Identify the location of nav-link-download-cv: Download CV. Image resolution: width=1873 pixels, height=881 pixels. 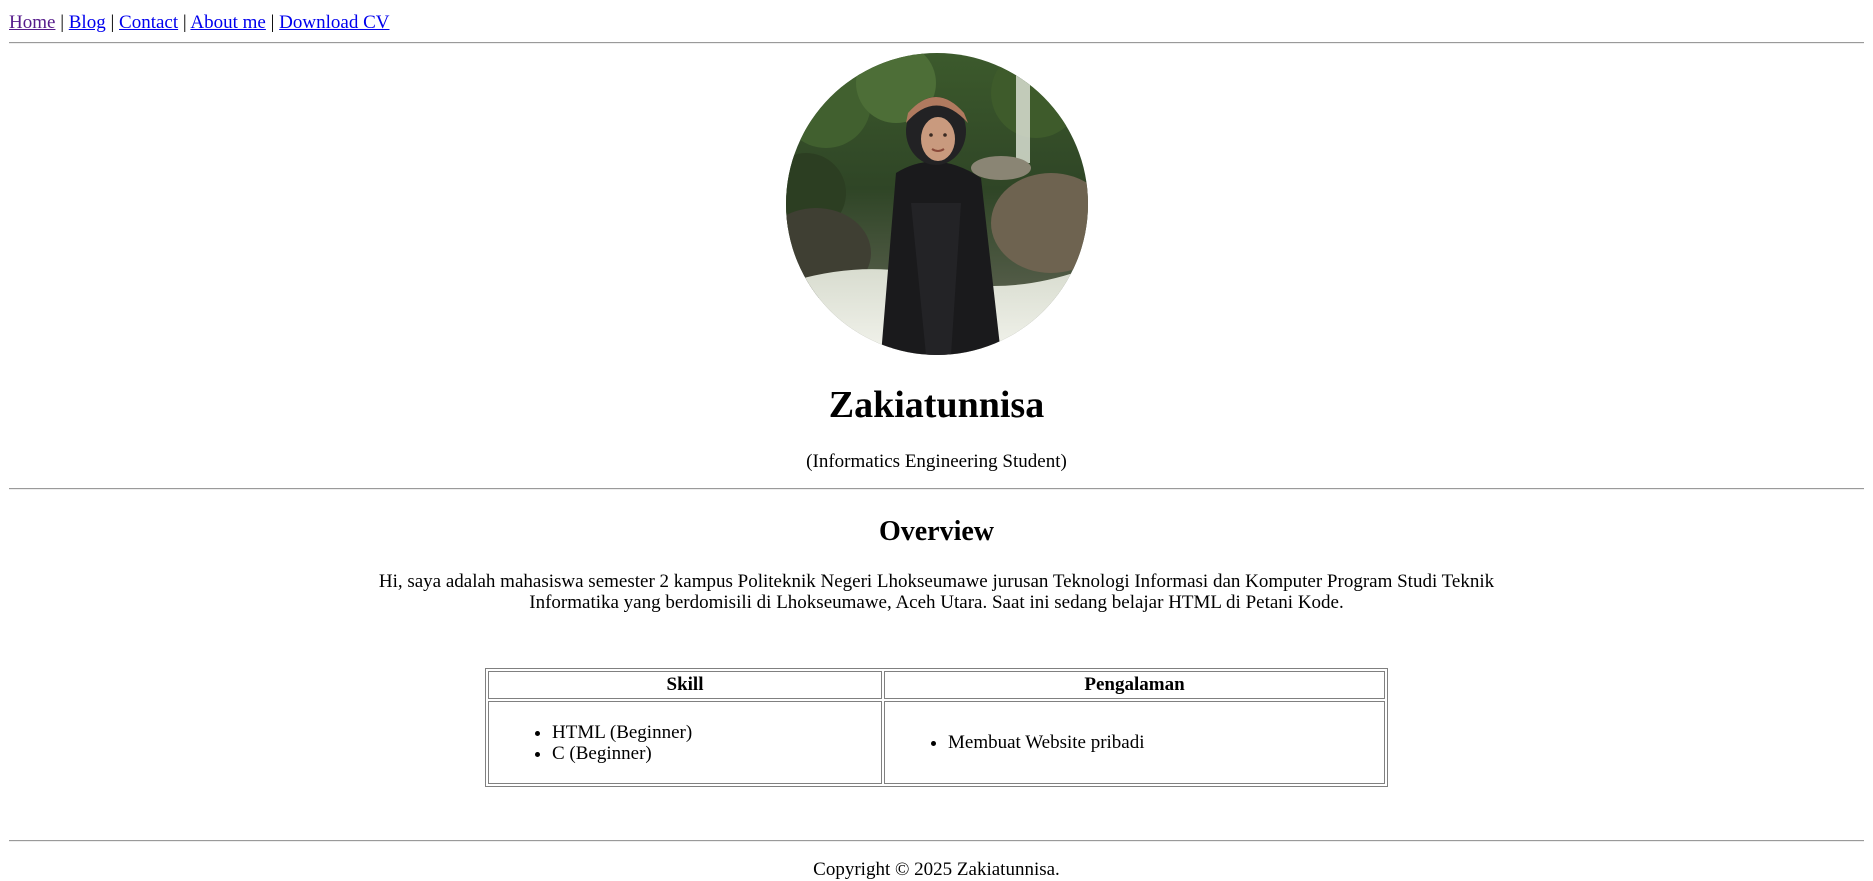
(334, 22).